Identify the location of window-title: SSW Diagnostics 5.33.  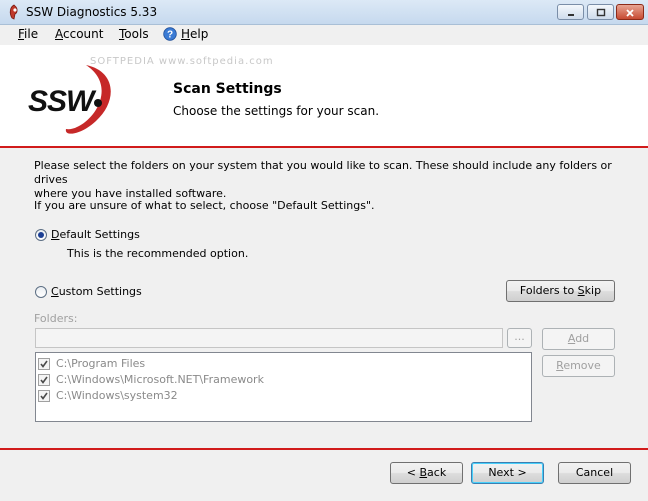
(92, 12).